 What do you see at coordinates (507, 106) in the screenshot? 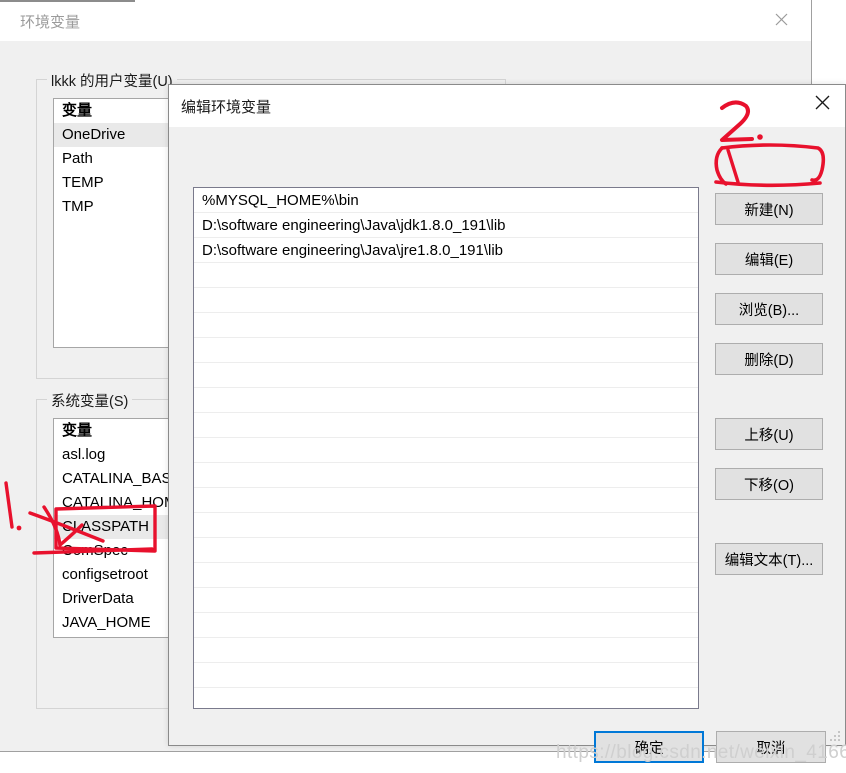
I see `dialog-titlebar: 编辑环境变量` at bounding box center [507, 106].